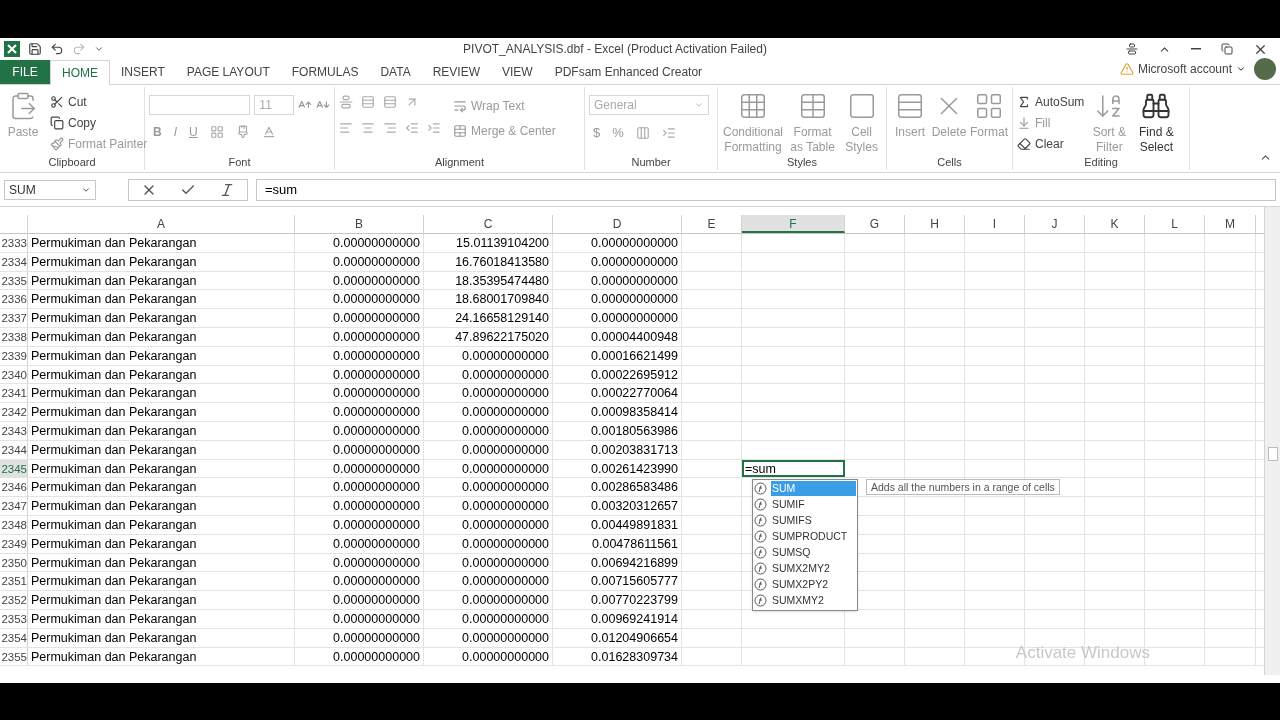 This screenshot has width=1280, height=720. What do you see at coordinates (14, 581) in the screenshot?
I see `row-header: 2351` at bounding box center [14, 581].